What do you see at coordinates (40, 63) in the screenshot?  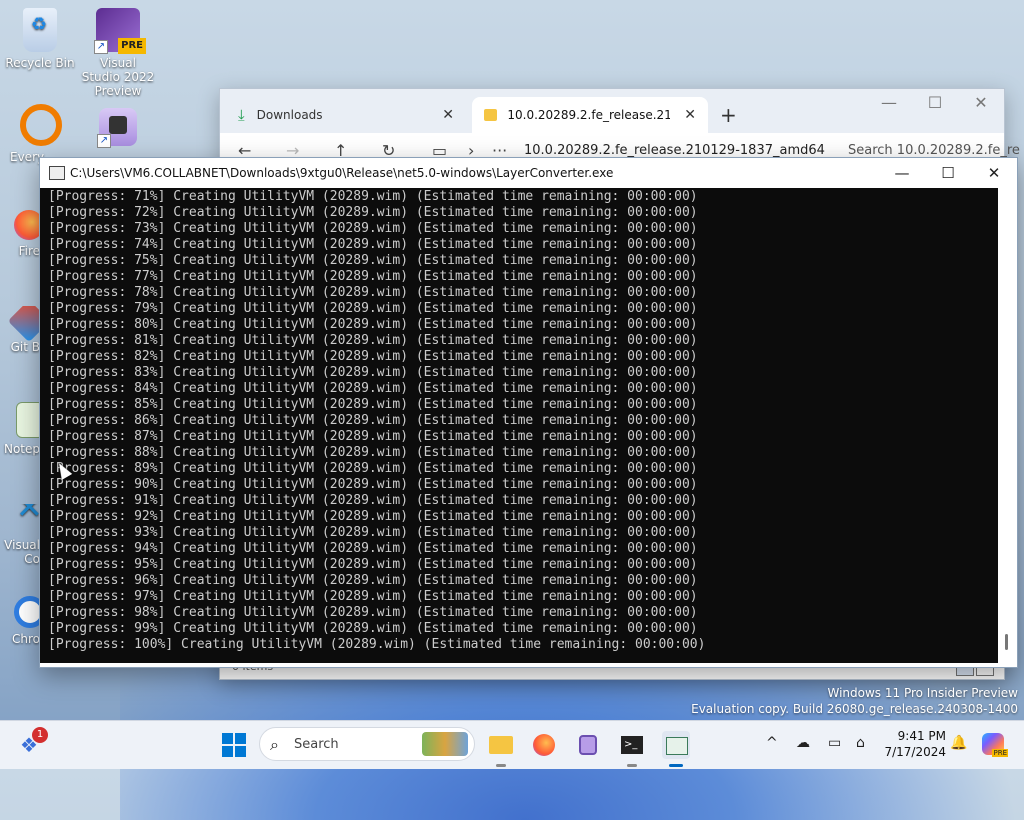 I see `desktop-icon-label: Recycle Bin` at bounding box center [40, 63].